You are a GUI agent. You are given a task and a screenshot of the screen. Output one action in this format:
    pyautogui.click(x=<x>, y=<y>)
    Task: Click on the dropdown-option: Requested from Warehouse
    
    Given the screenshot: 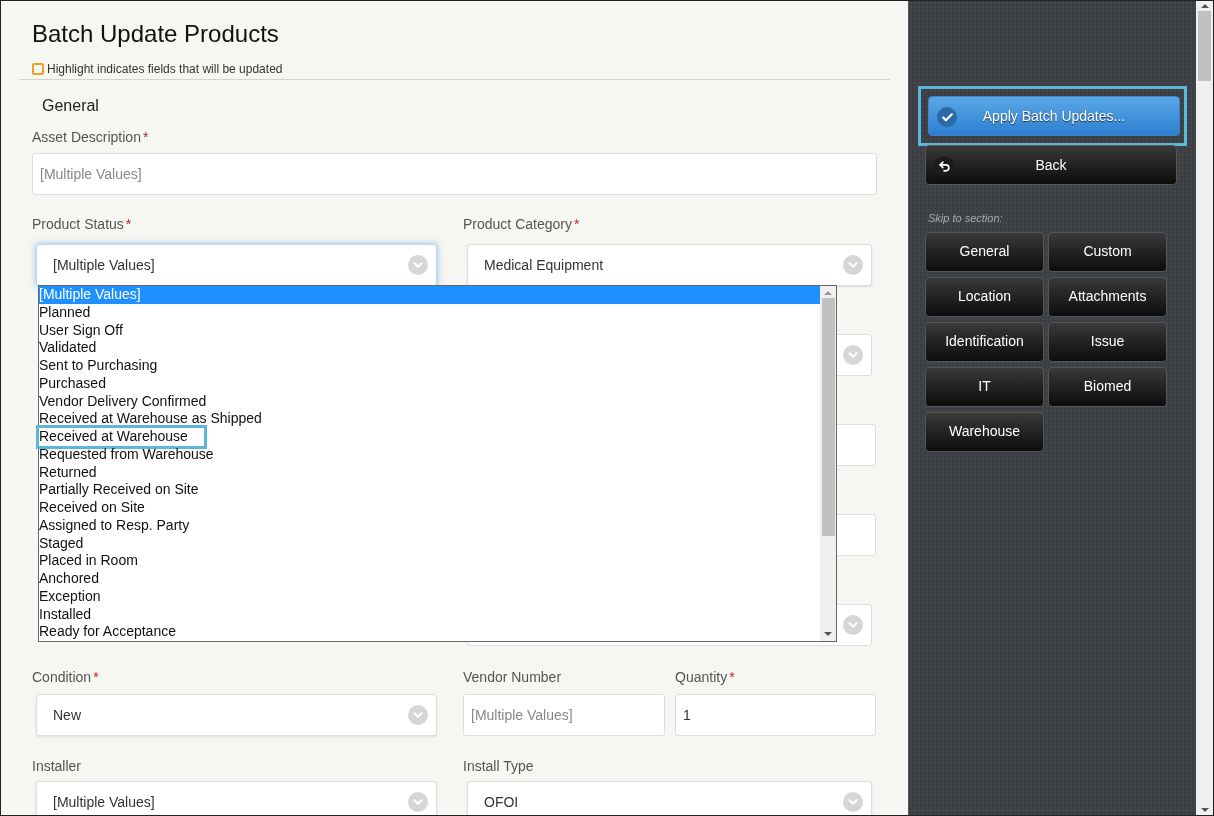 What is the action you would take?
    pyautogui.click(x=429, y=454)
    